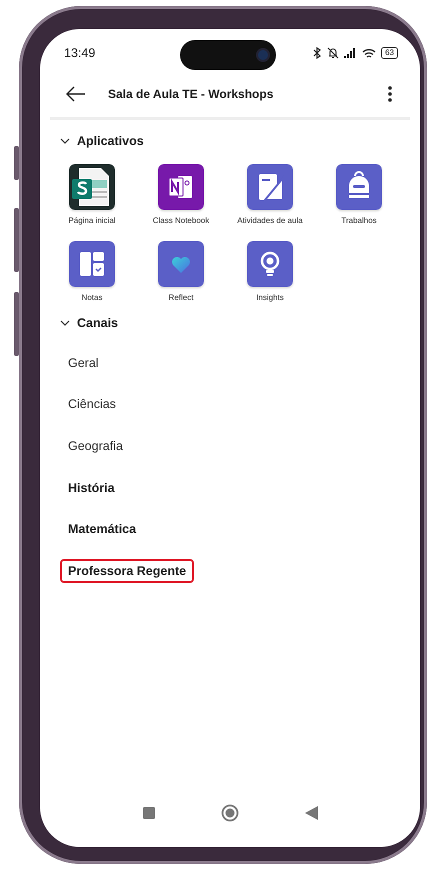  What do you see at coordinates (389, 53) in the screenshot?
I see `battery-indicator: 63` at bounding box center [389, 53].